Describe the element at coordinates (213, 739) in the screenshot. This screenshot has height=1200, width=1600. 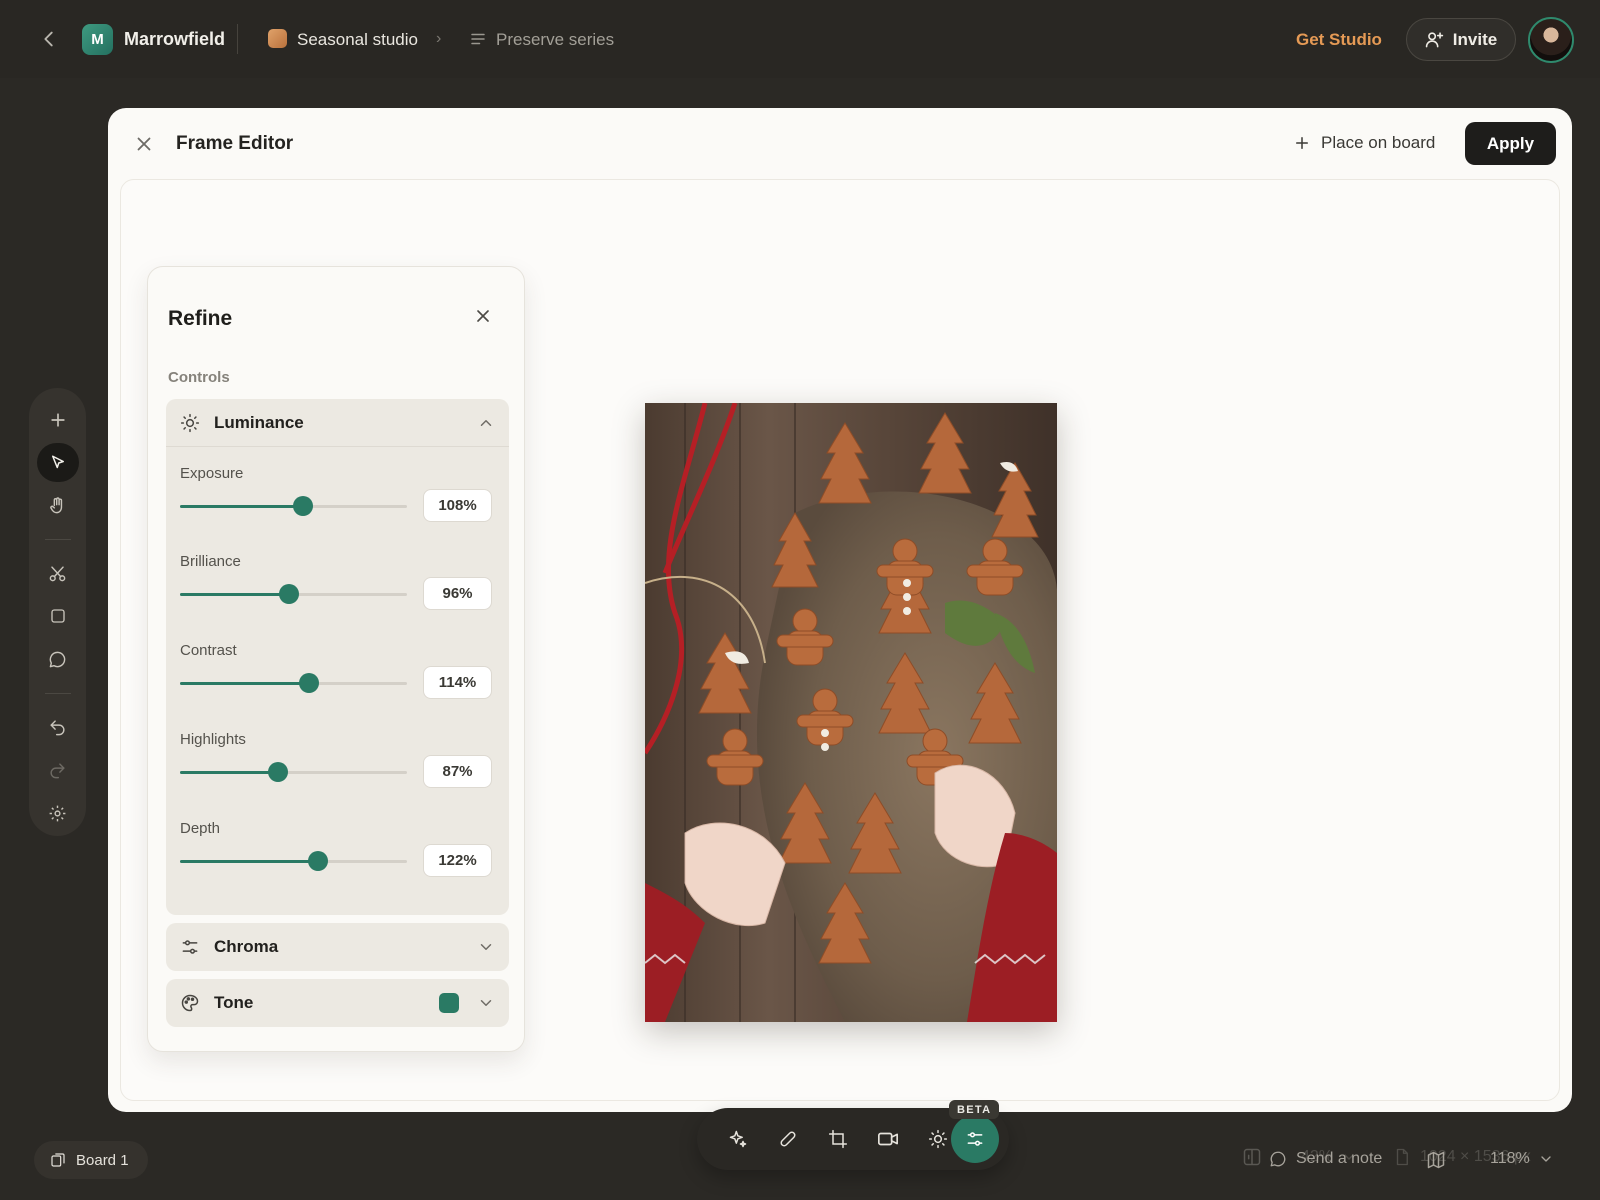
I see `highlights-label: Highlights` at that location.